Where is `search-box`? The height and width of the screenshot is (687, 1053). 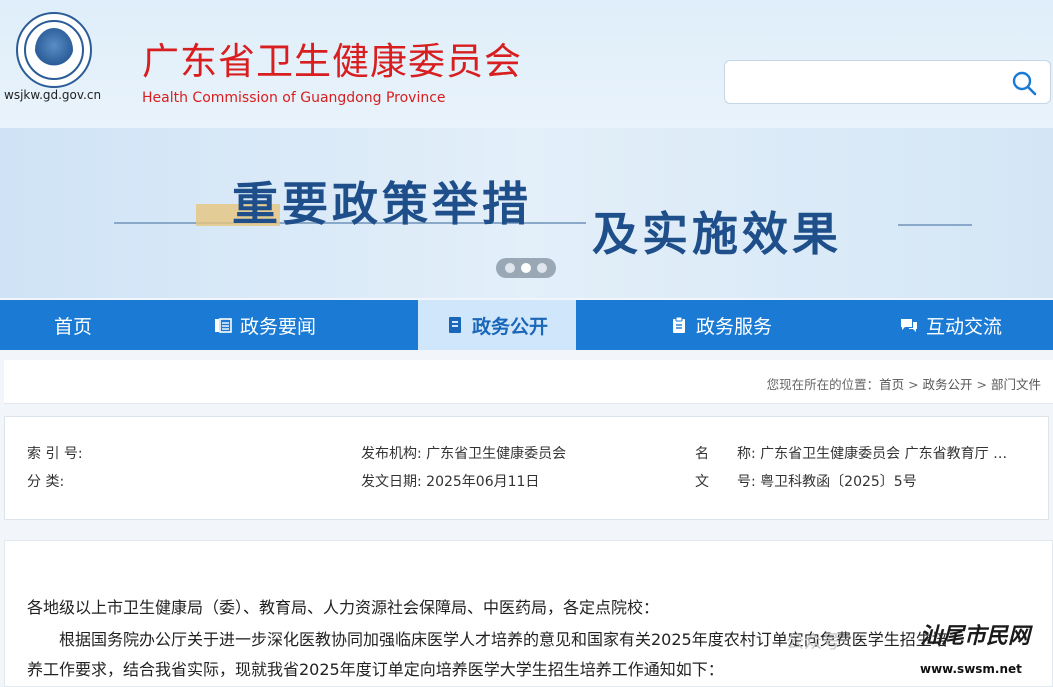
search-box is located at coordinates (887, 82).